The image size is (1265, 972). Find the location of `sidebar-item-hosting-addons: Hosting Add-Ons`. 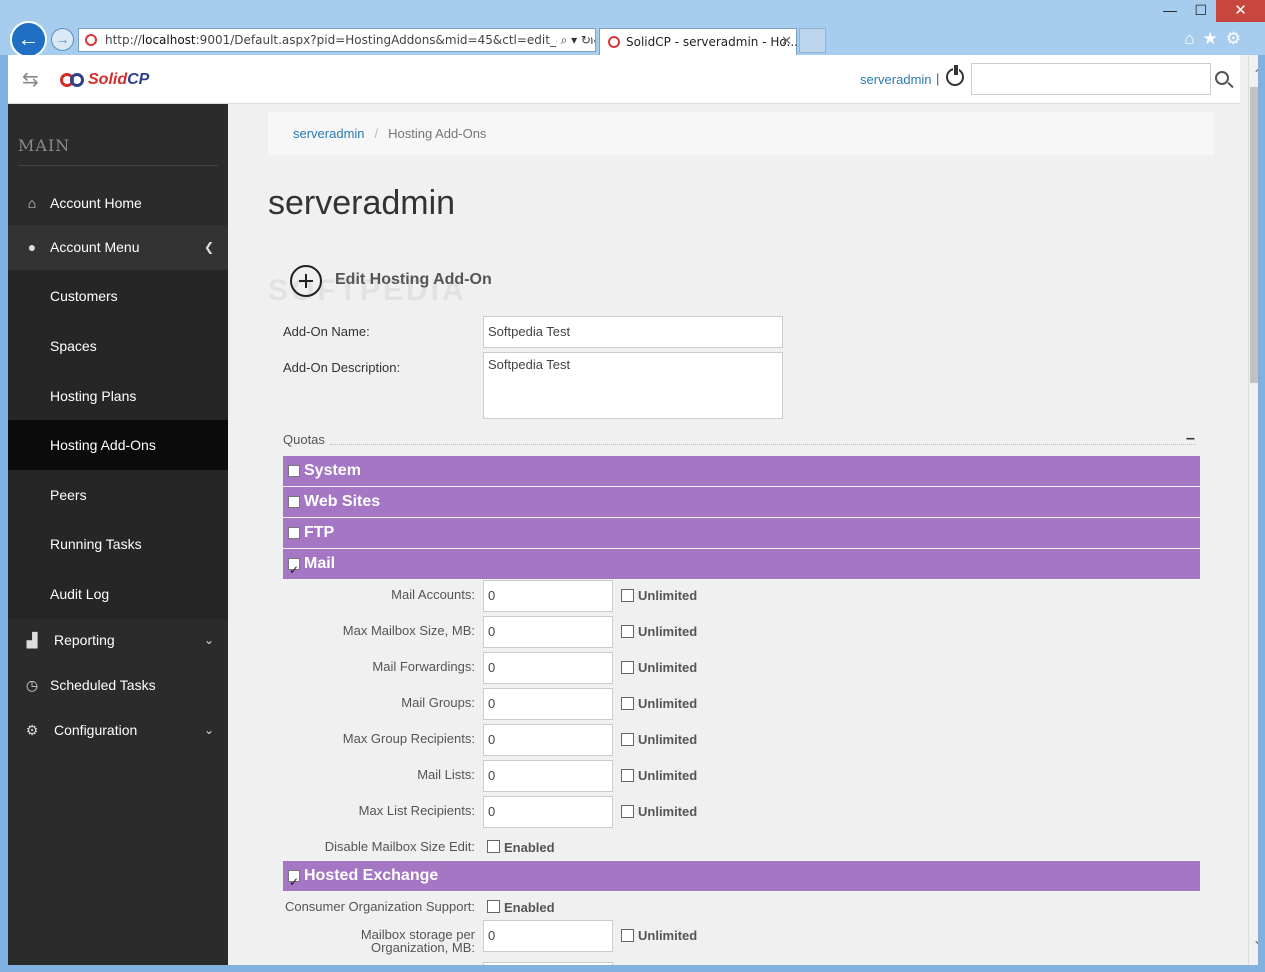

sidebar-item-hosting-addons: Hosting Add-Ons is located at coordinates (118, 445).